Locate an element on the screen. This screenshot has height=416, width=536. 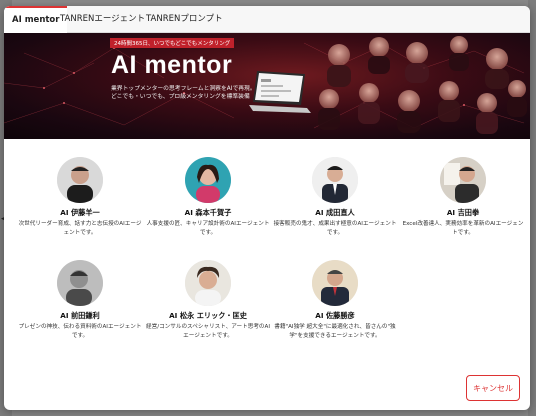
mentor-name: AI 吉田拳 is located at coordinates (463, 212).